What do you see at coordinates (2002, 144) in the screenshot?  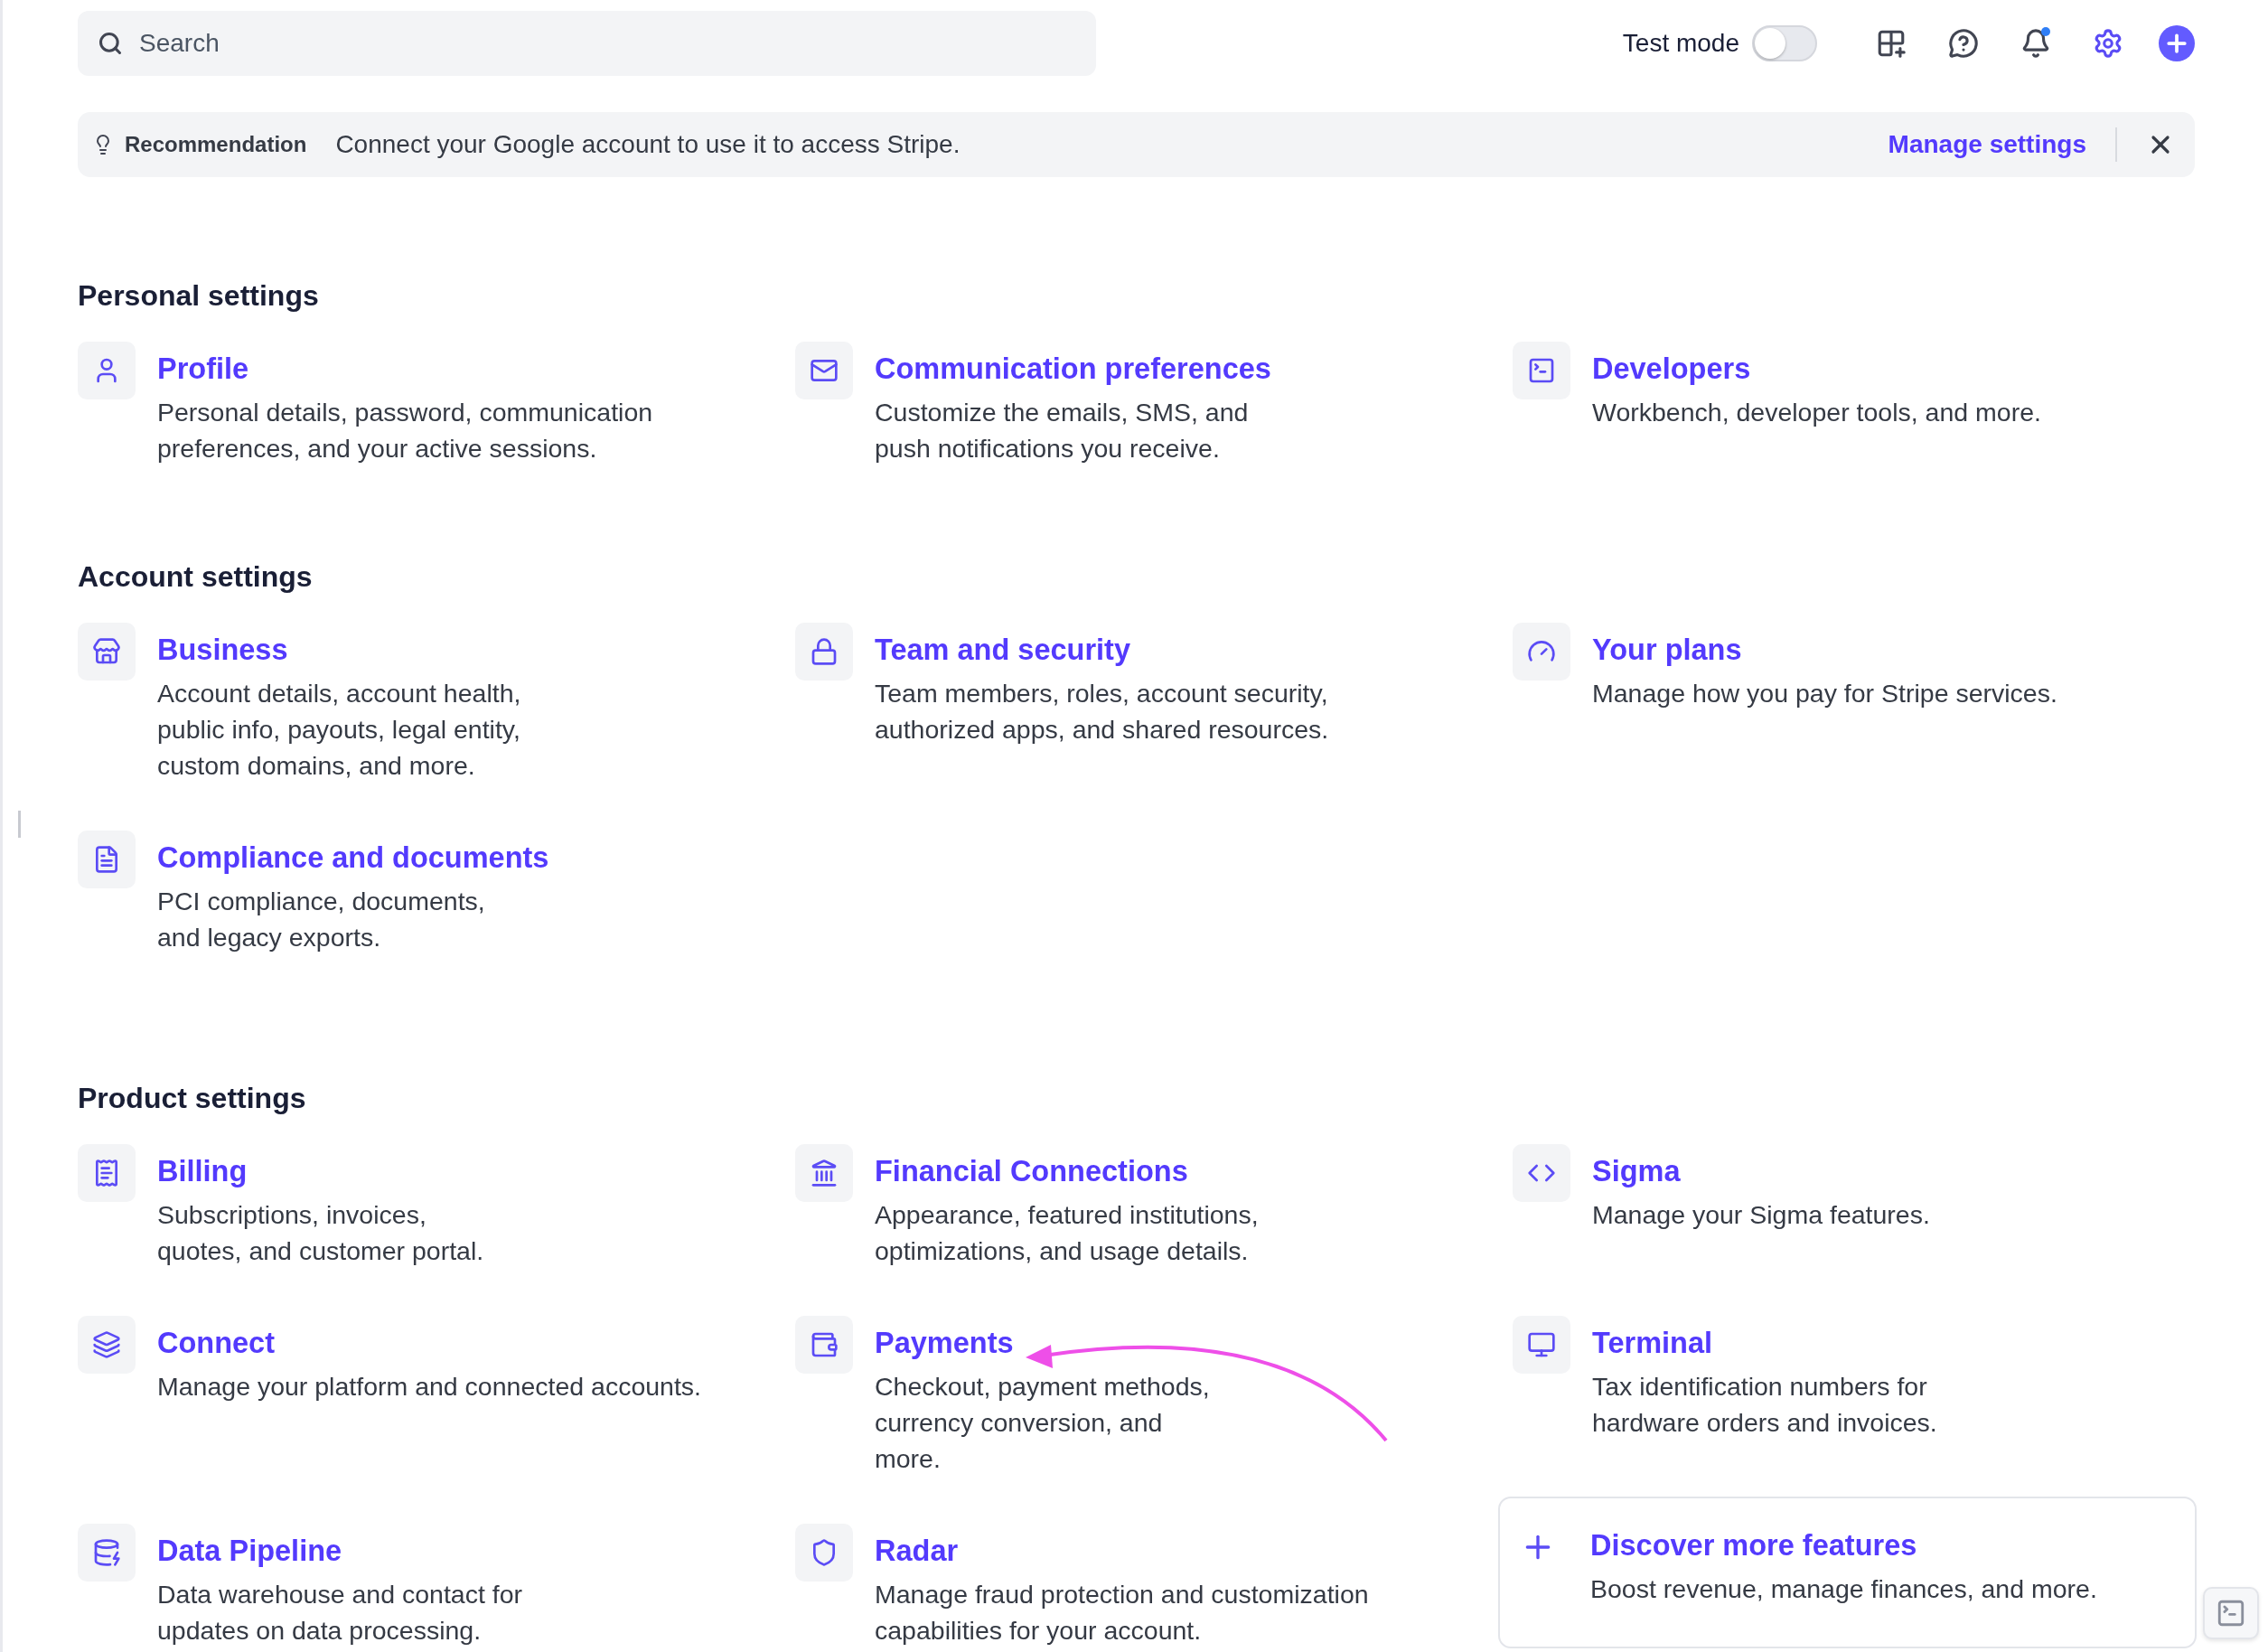 I see `manage-settings-link: Manage settings` at bounding box center [2002, 144].